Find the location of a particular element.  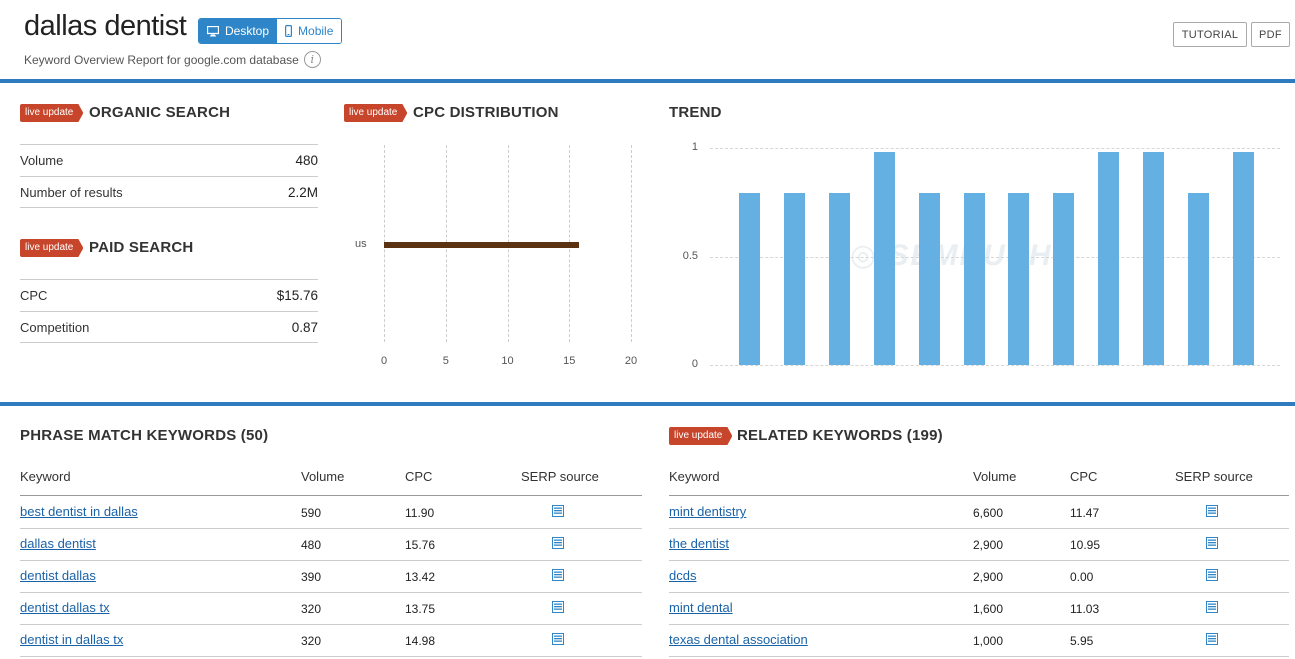

trend-tick-label: 0.5 is located at coordinates (690, 255).